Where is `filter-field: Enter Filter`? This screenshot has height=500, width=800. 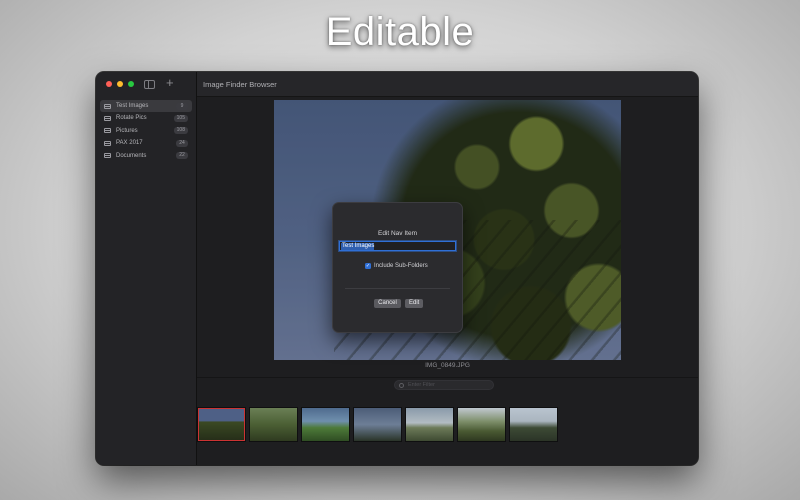
filter-field: Enter Filter is located at coordinates (444, 385).